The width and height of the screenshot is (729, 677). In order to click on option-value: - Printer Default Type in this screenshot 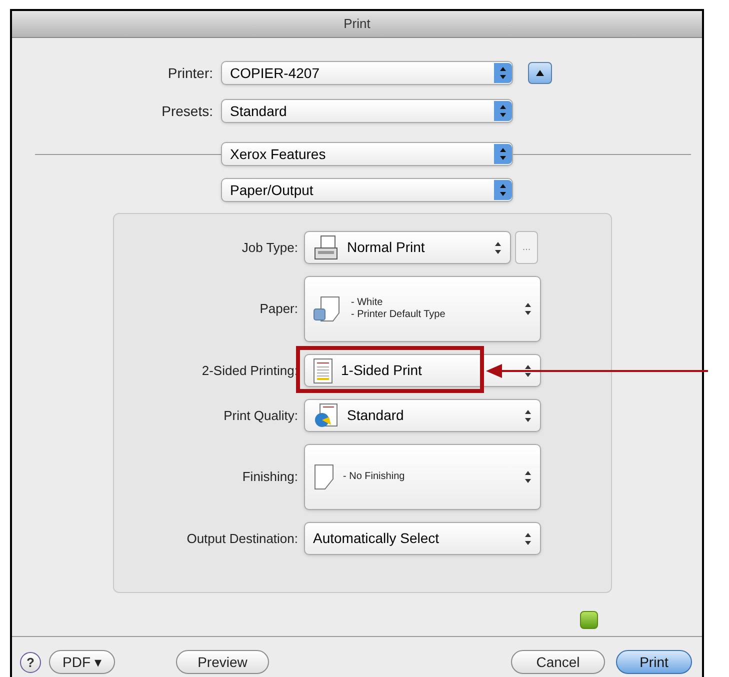, I will do `click(398, 315)`.